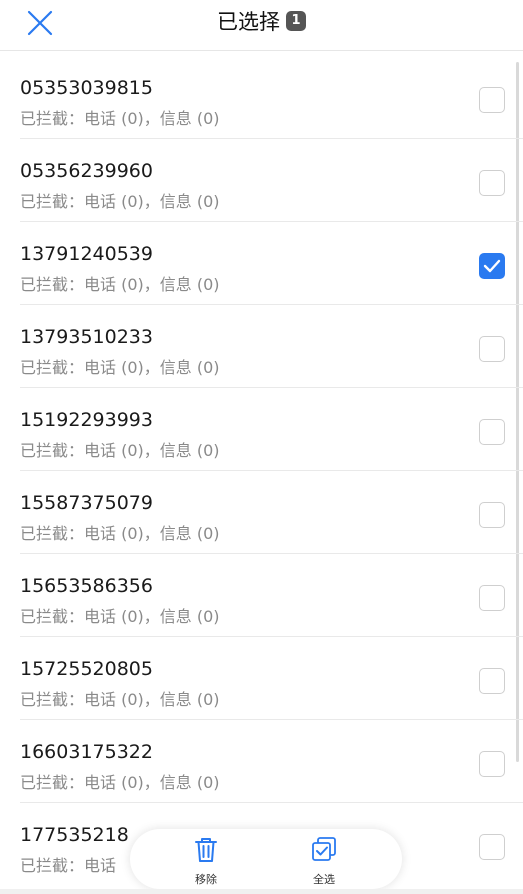 This screenshot has height=894, width=523. What do you see at coordinates (68, 865) in the screenshot?
I see `block-status: 已拦截：电话` at bounding box center [68, 865].